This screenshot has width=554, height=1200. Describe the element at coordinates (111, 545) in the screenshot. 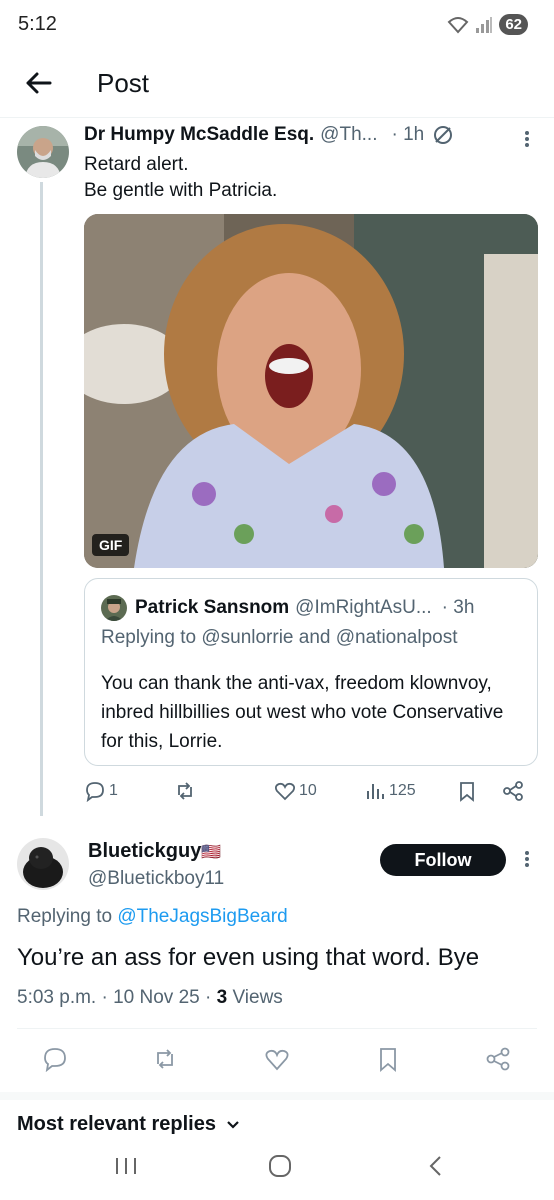

I see `gif-badge: GIF` at that location.